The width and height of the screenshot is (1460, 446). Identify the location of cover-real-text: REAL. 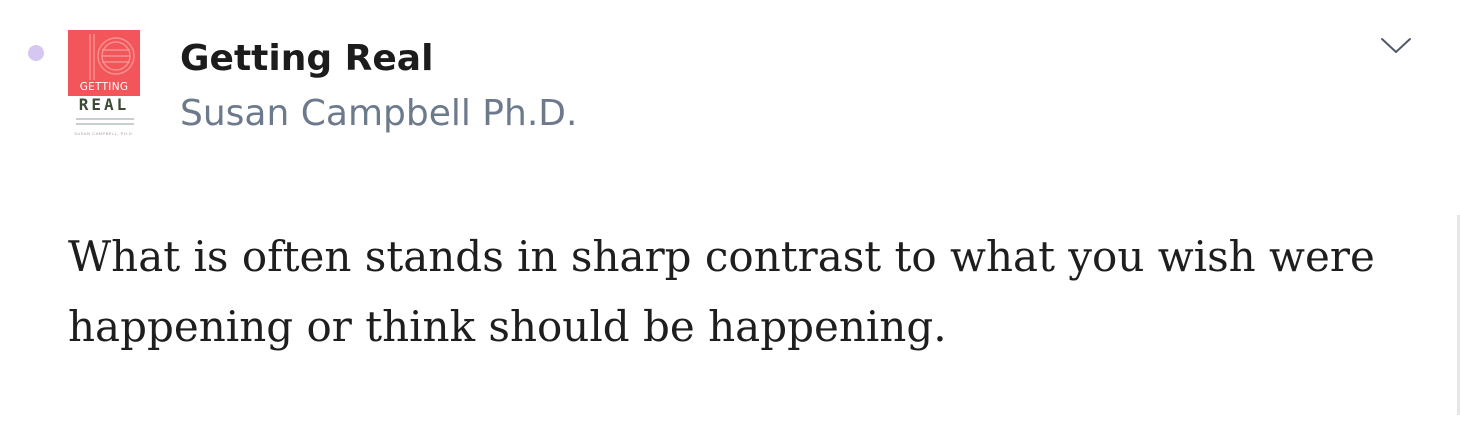
(104, 104).